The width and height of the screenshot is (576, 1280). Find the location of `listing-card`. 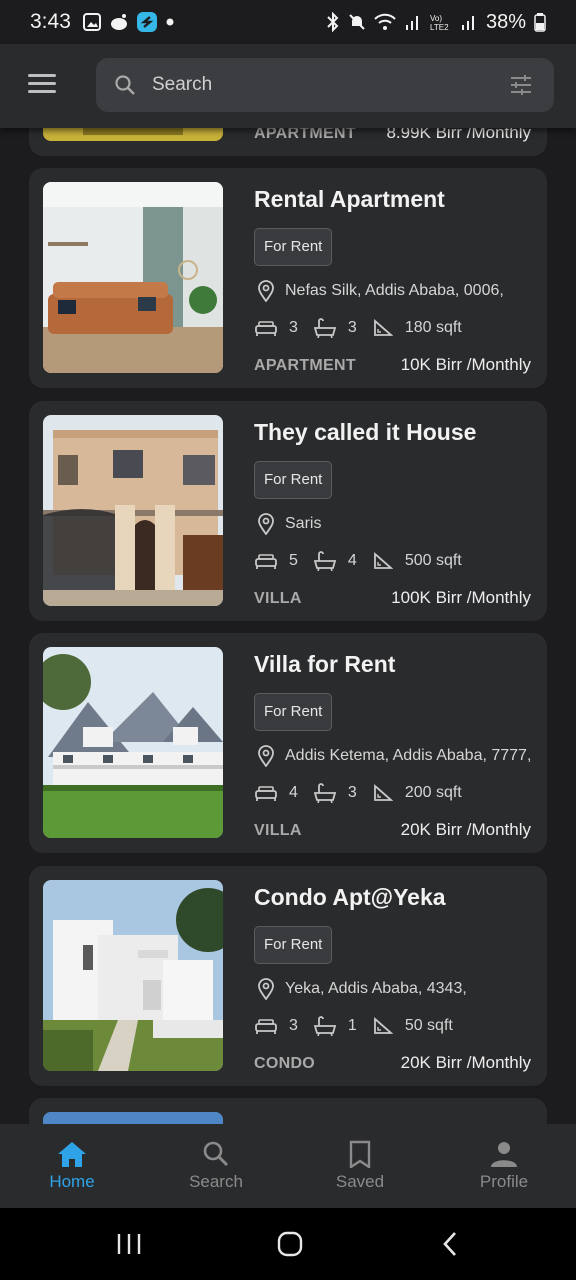

listing-card is located at coordinates (288, 1111).